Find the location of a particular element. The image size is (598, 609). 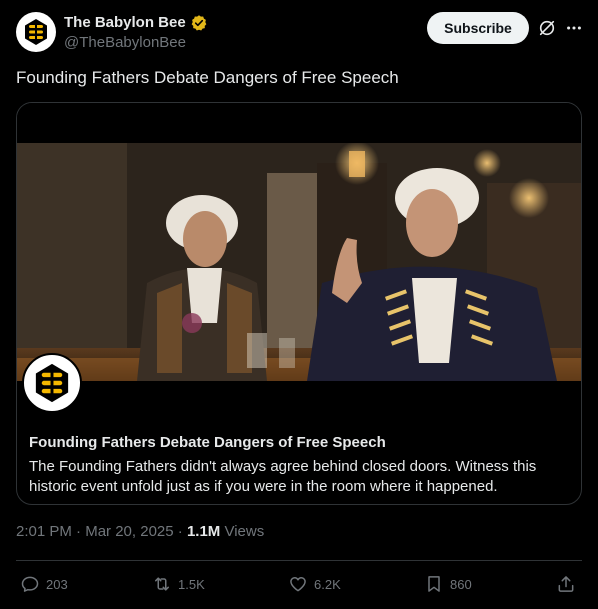

grok-icon is located at coordinates (547, 28).